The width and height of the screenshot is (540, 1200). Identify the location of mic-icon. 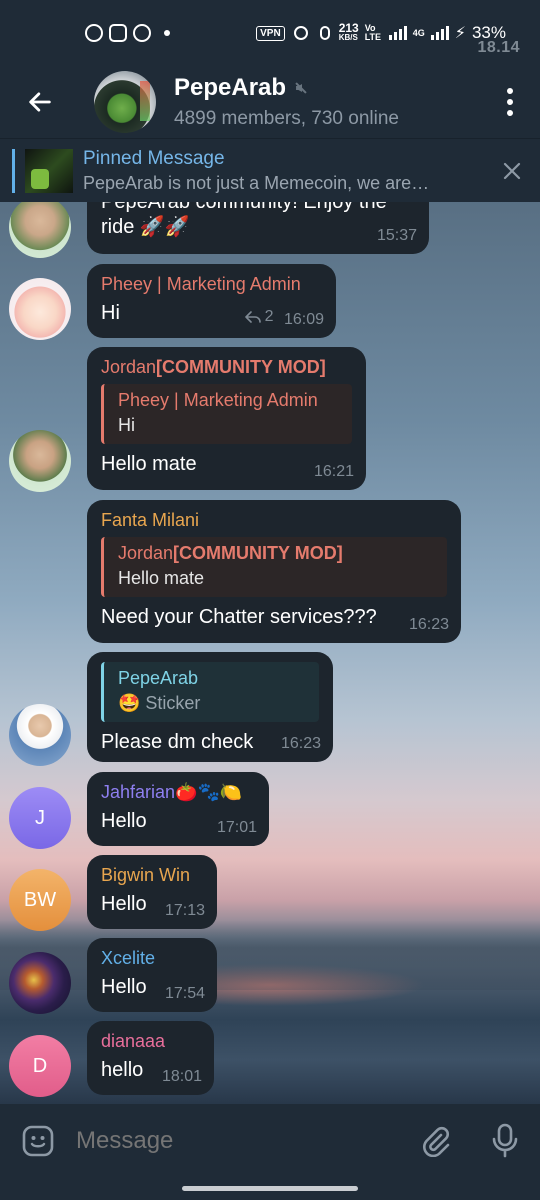
(505, 1140).